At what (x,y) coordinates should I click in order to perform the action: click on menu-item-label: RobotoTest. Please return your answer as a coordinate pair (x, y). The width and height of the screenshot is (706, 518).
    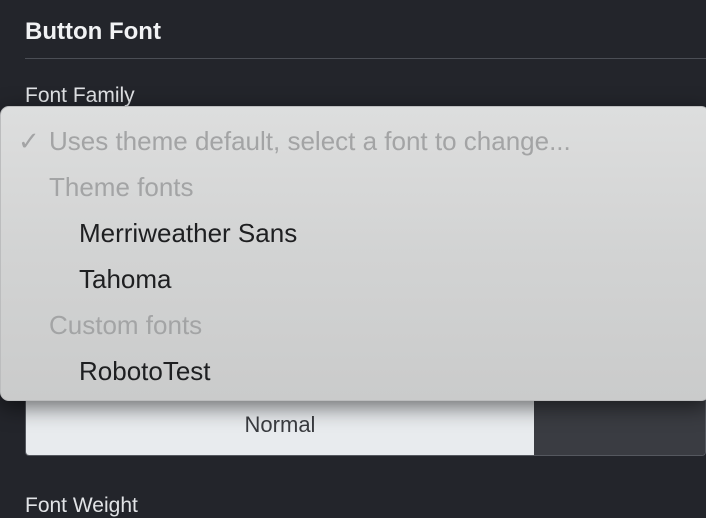
    Looking at the image, I should click on (145, 371).